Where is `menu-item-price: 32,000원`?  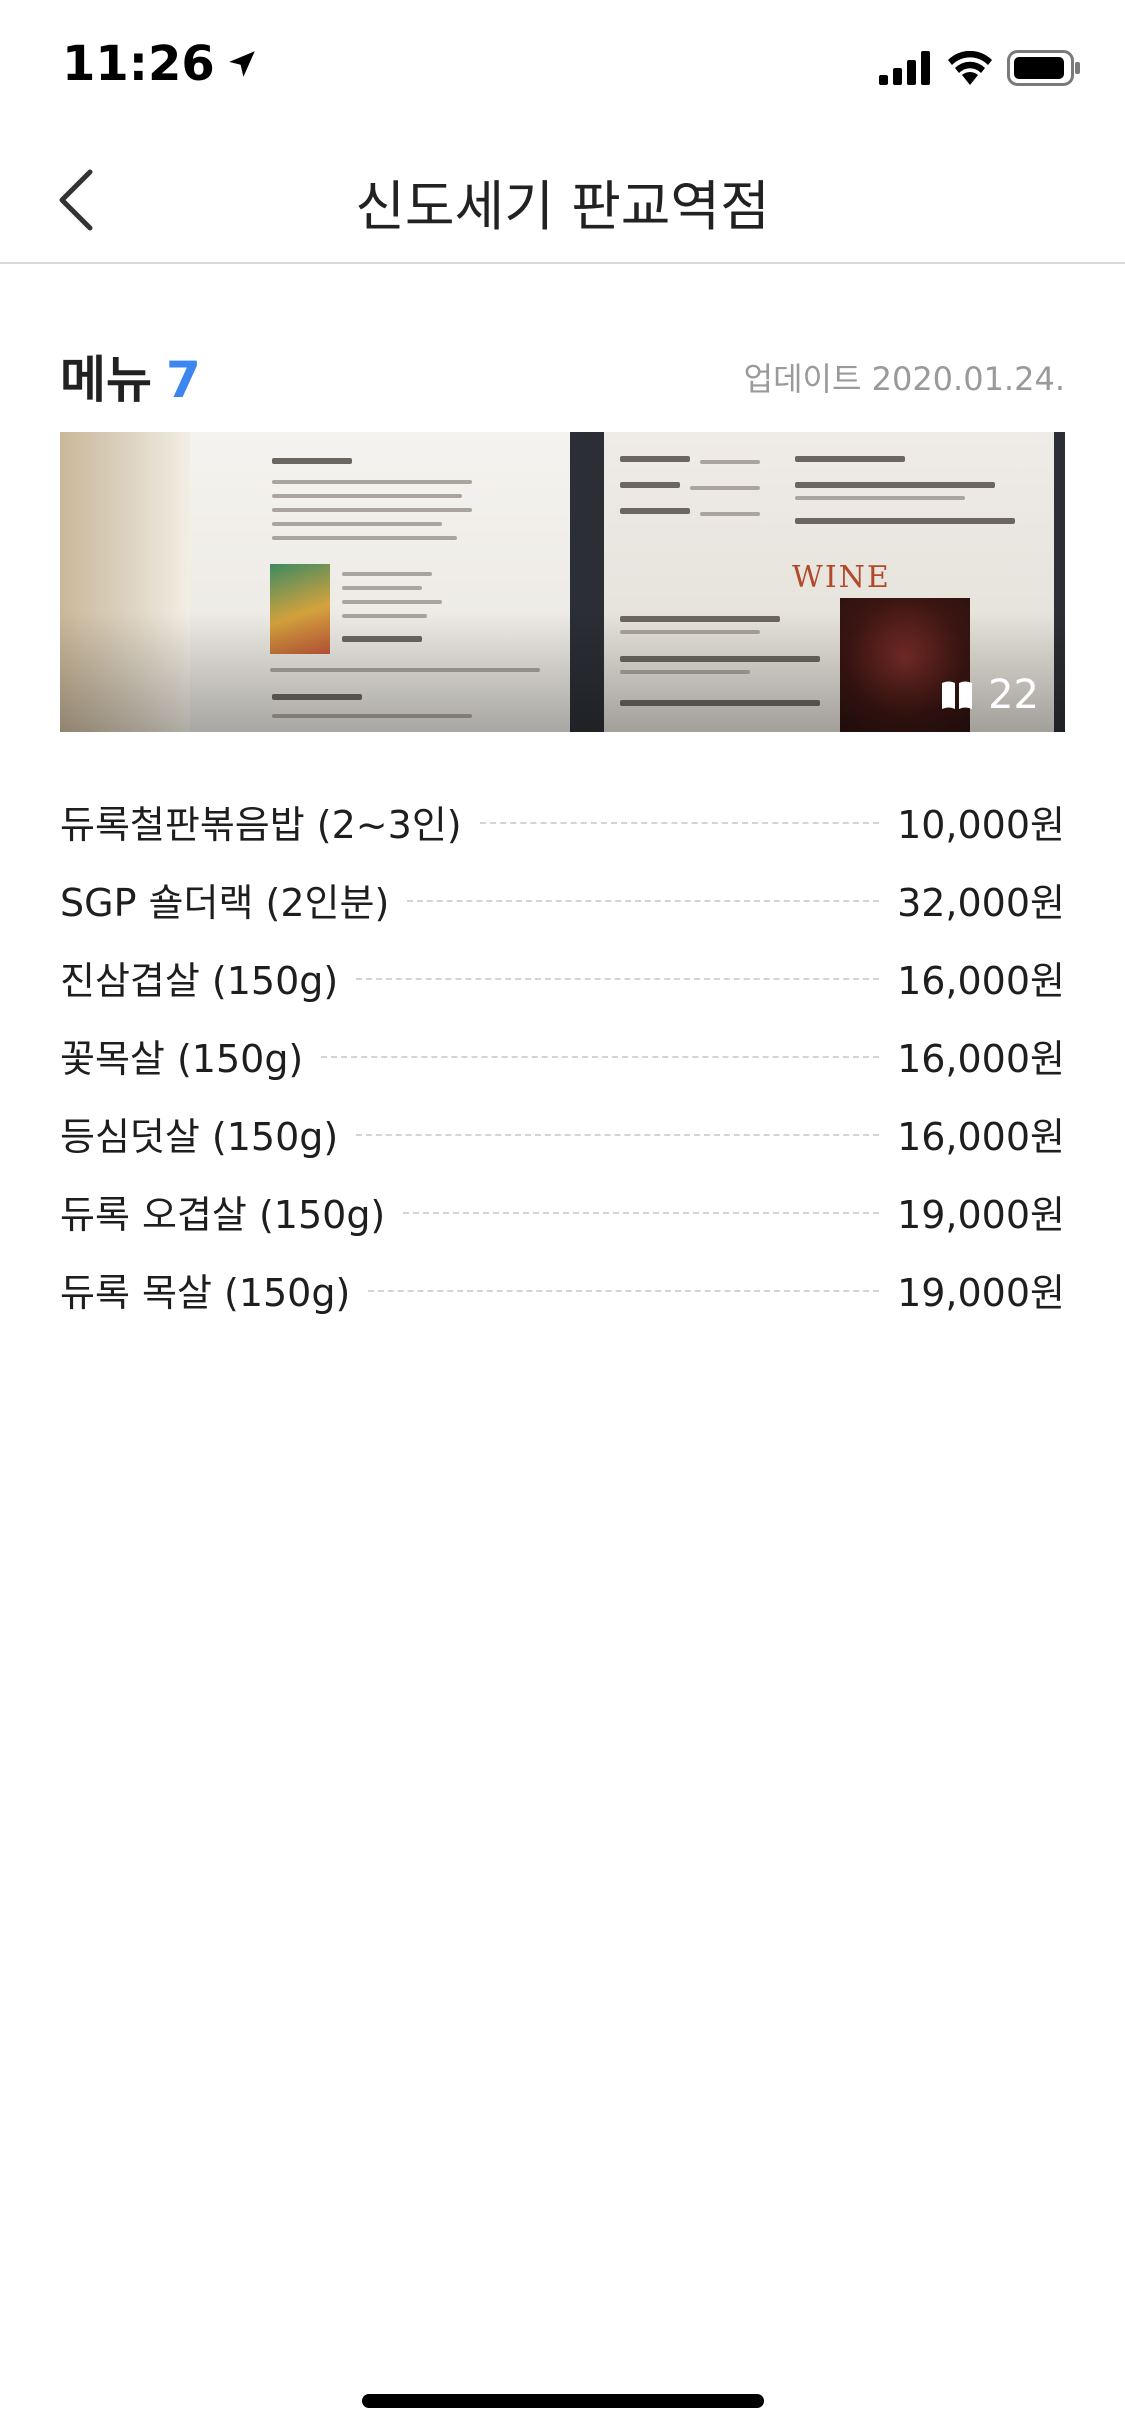
menu-item-price: 32,000원 is located at coordinates (981, 902).